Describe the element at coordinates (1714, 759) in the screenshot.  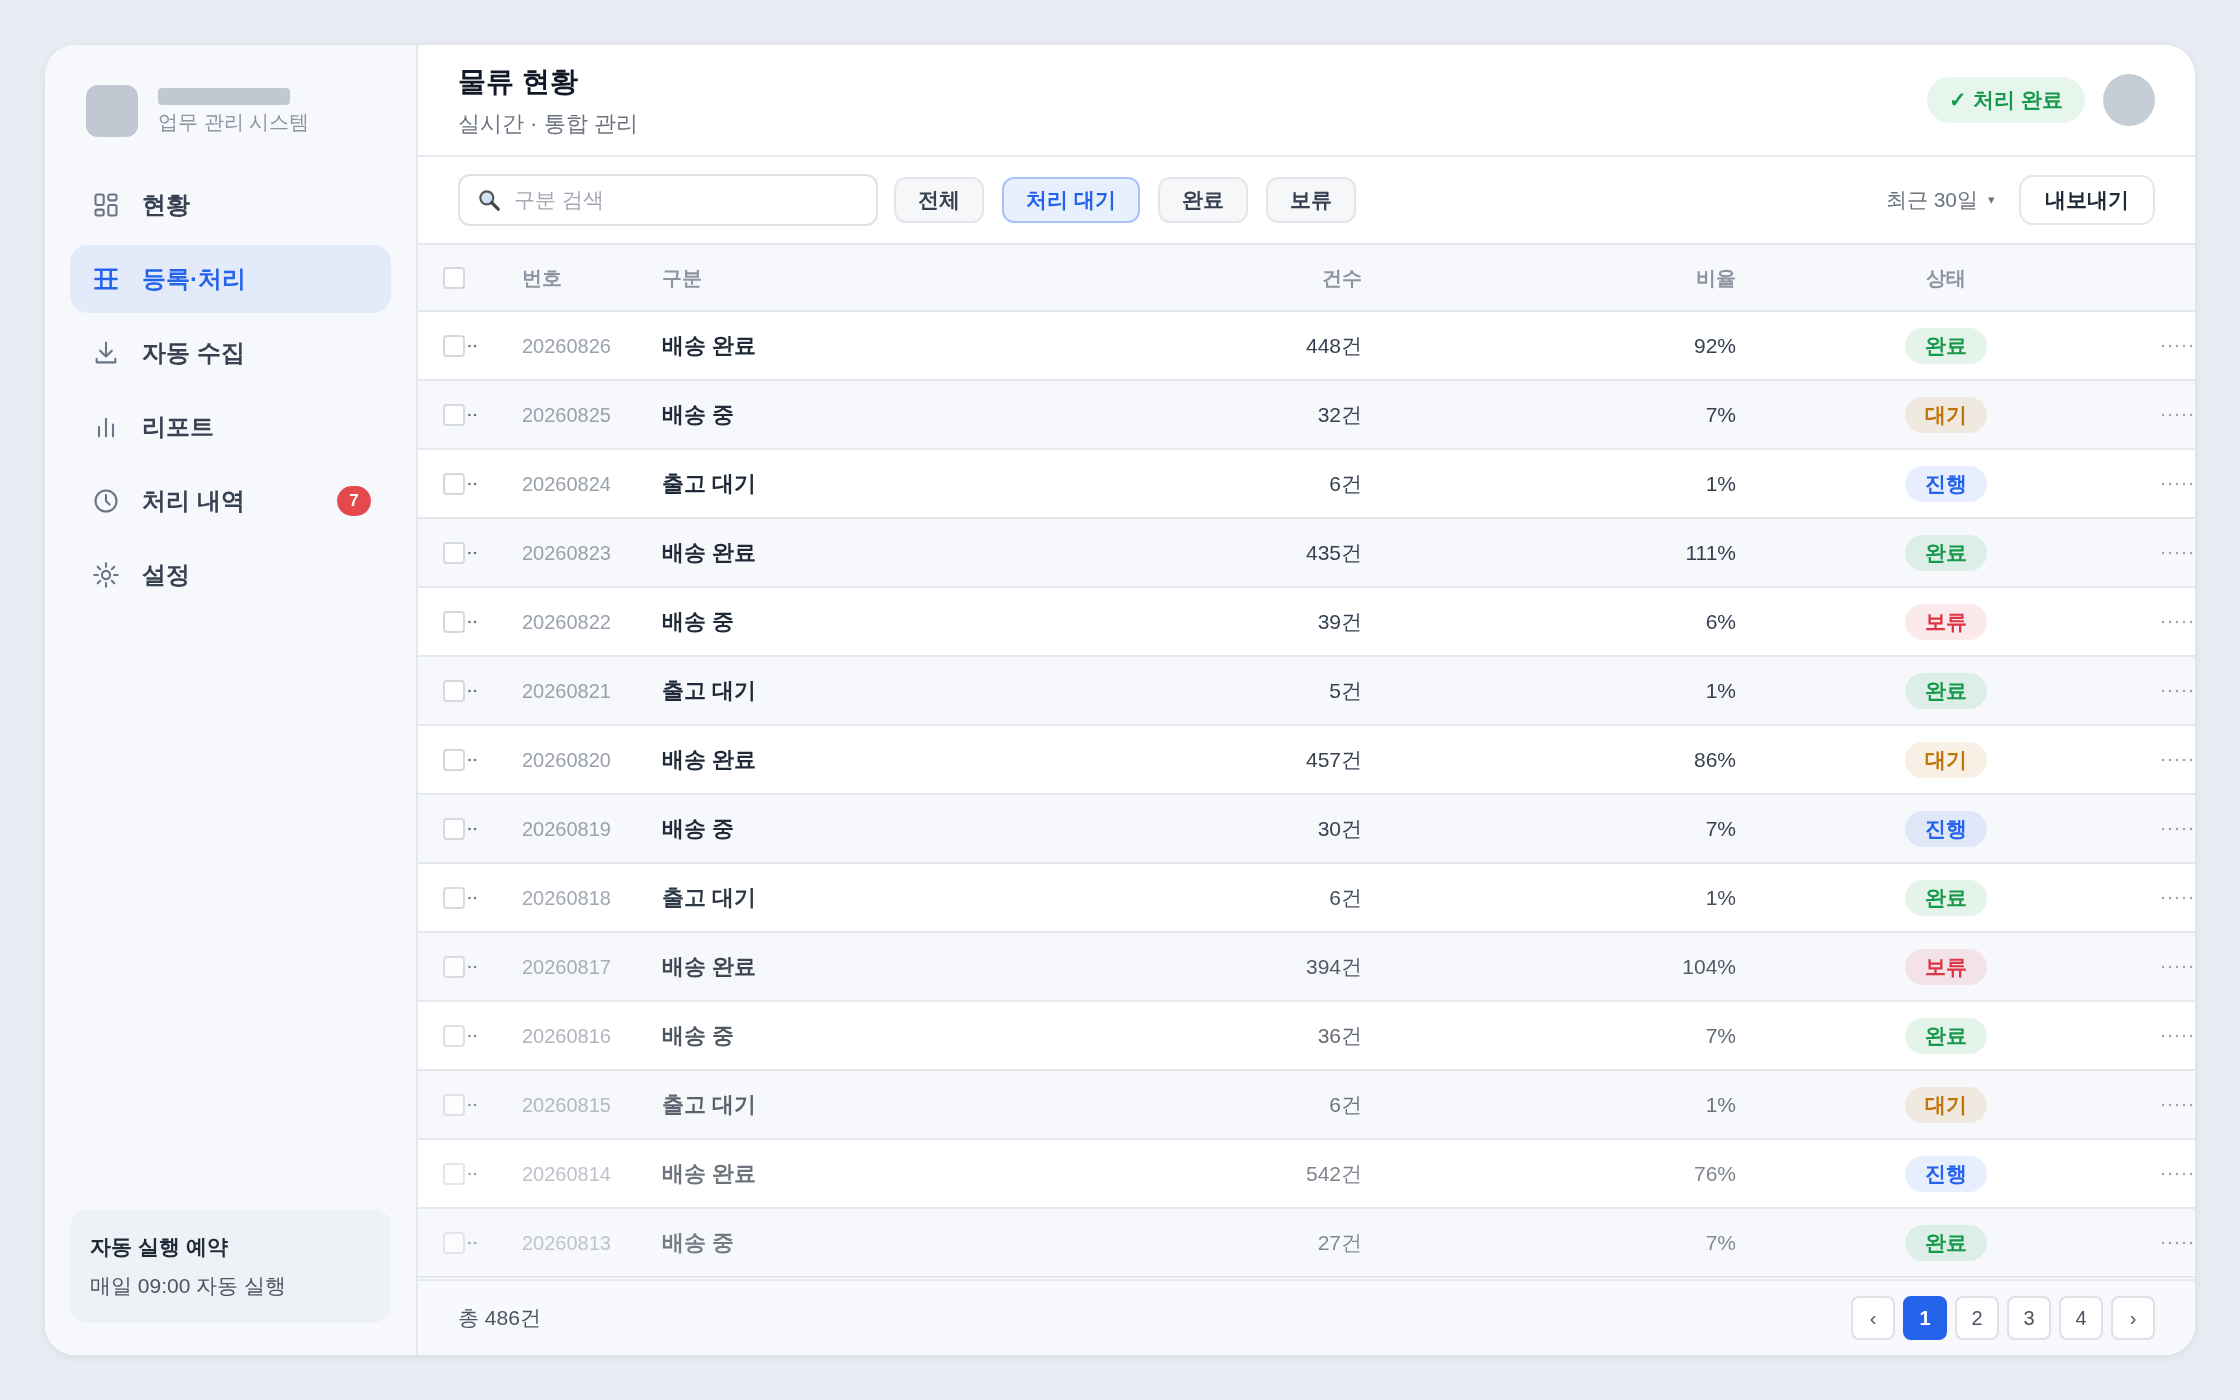
I see `table-cell: 86%` at that location.